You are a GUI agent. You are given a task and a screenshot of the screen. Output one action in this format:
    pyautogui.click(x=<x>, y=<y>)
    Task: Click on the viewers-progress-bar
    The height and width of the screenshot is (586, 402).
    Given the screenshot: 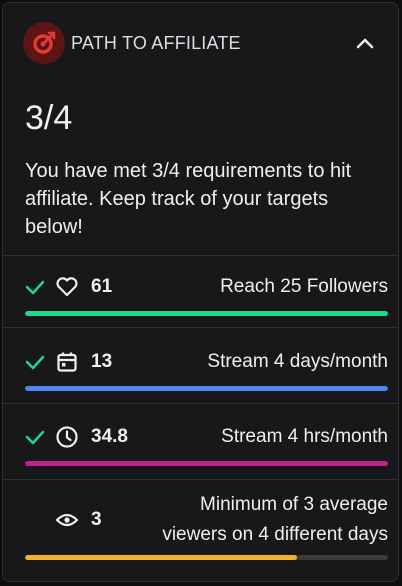 What is the action you would take?
    pyautogui.click(x=206, y=557)
    